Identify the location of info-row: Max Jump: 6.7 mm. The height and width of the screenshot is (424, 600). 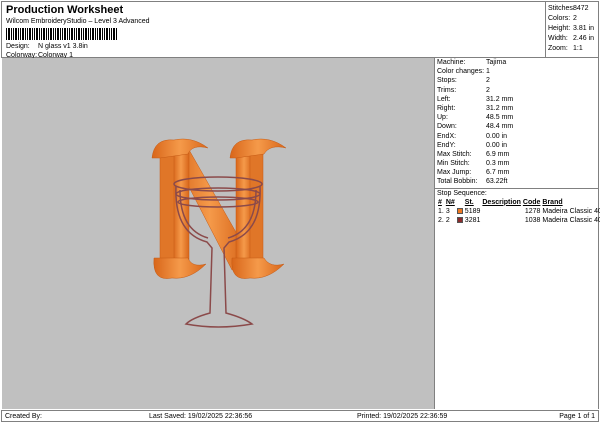
(516, 172).